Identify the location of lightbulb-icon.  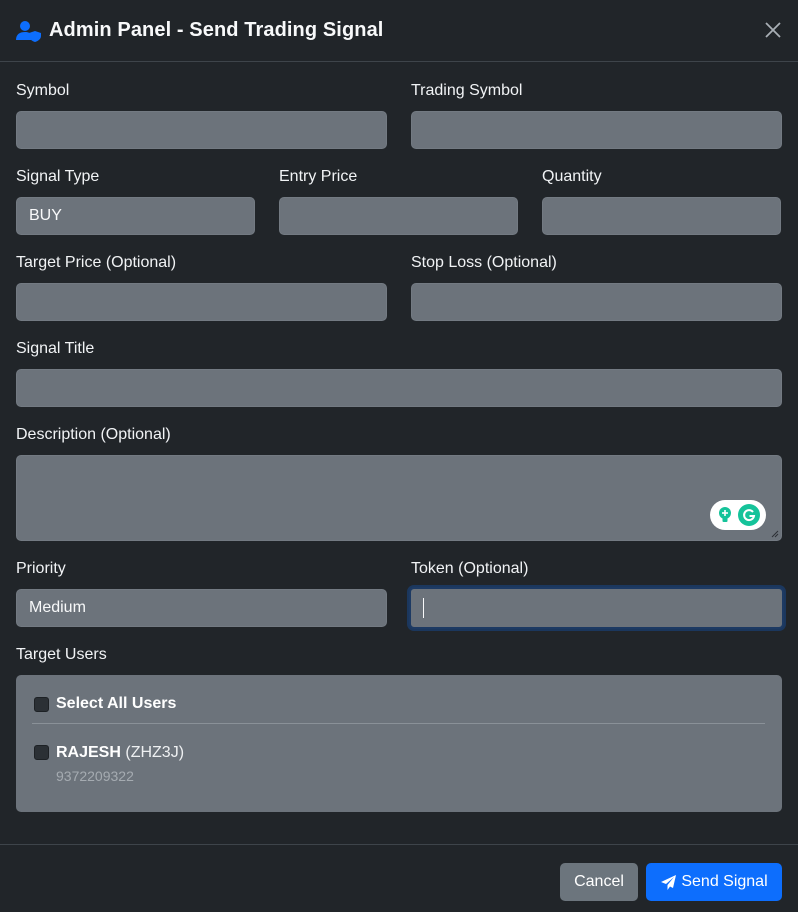
(725, 515).